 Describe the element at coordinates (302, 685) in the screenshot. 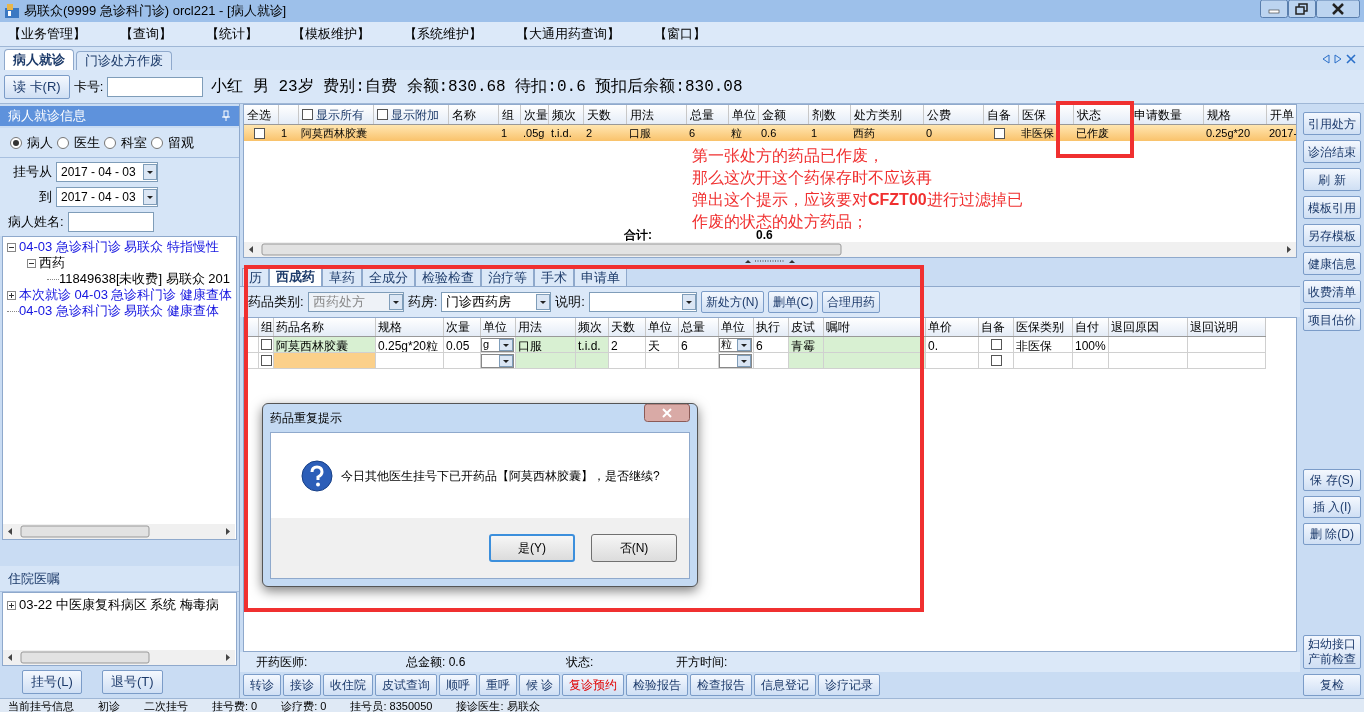

I see `button: 接诊` at that location.